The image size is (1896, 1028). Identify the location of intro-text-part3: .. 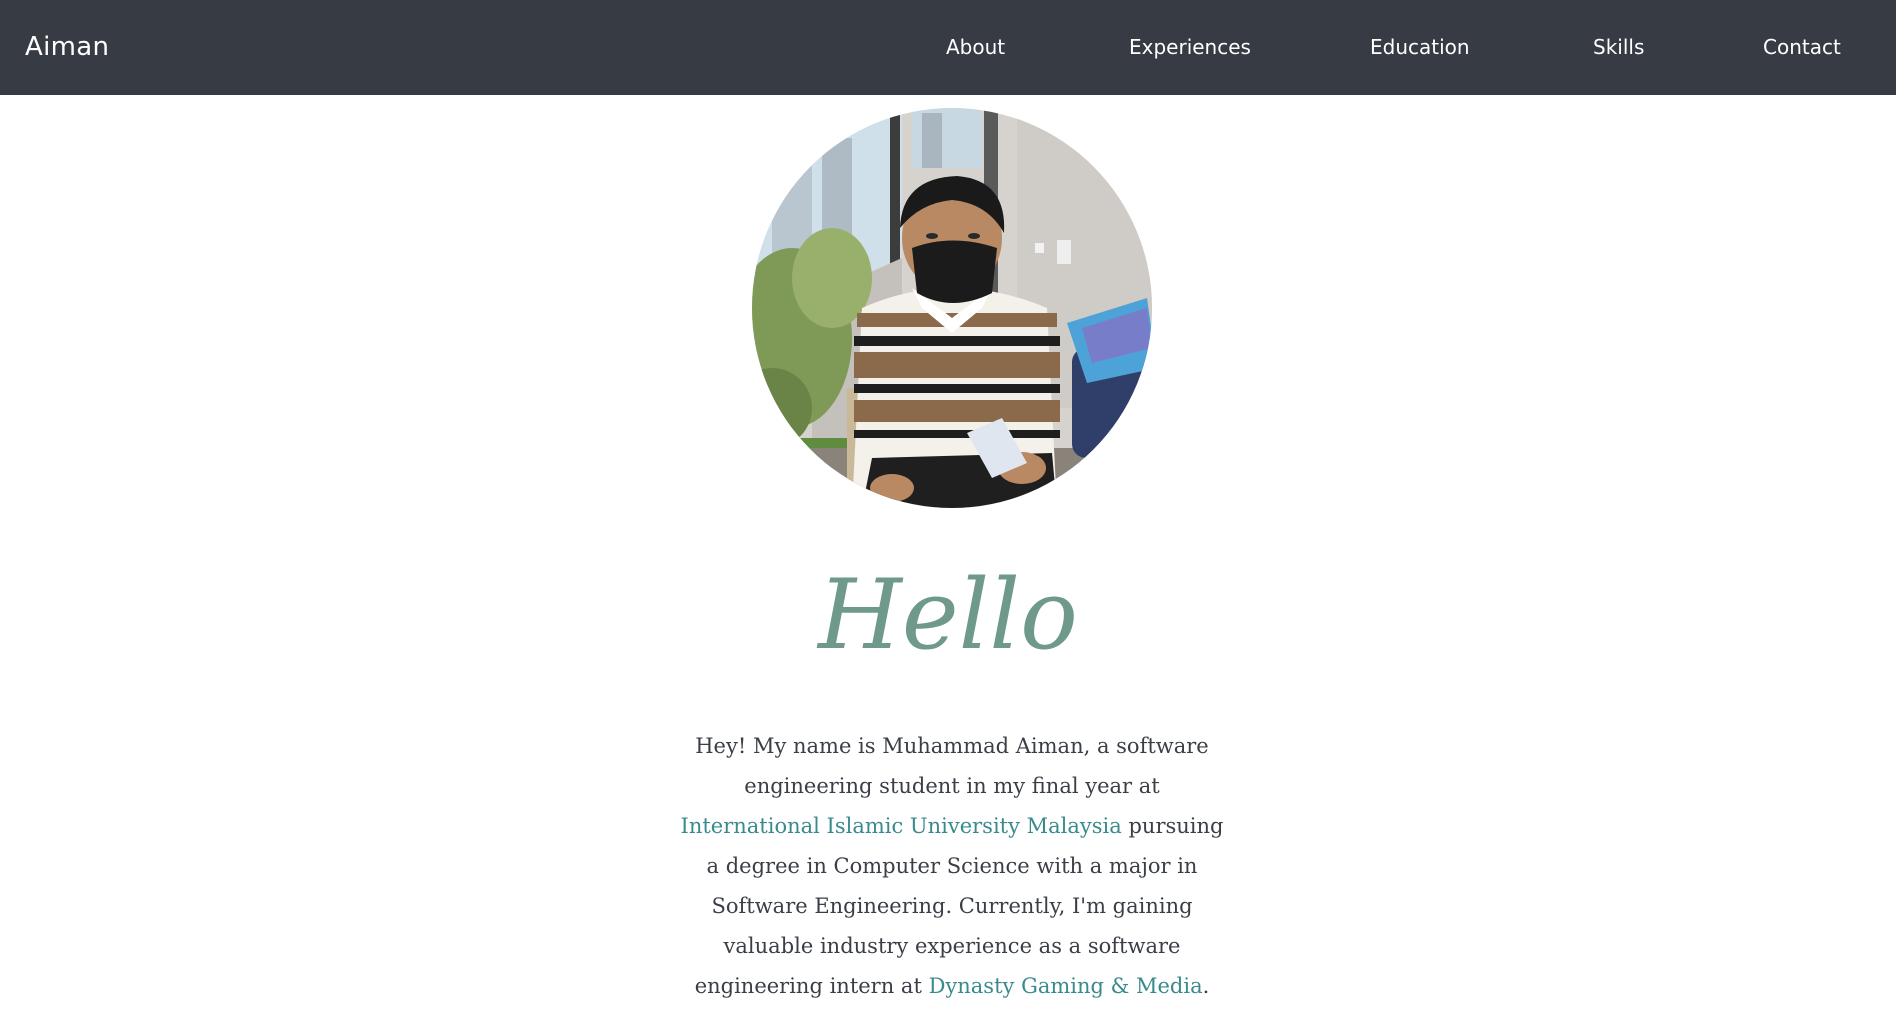
(1206, 986).